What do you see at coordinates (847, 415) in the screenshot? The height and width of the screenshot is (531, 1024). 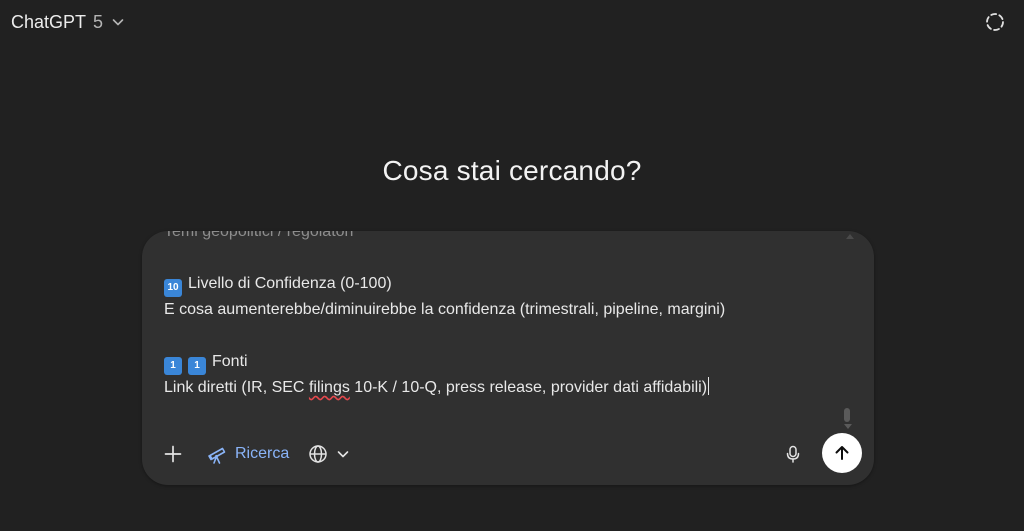 I see `scrollbar-thumb` at bounding box center [847, 415].